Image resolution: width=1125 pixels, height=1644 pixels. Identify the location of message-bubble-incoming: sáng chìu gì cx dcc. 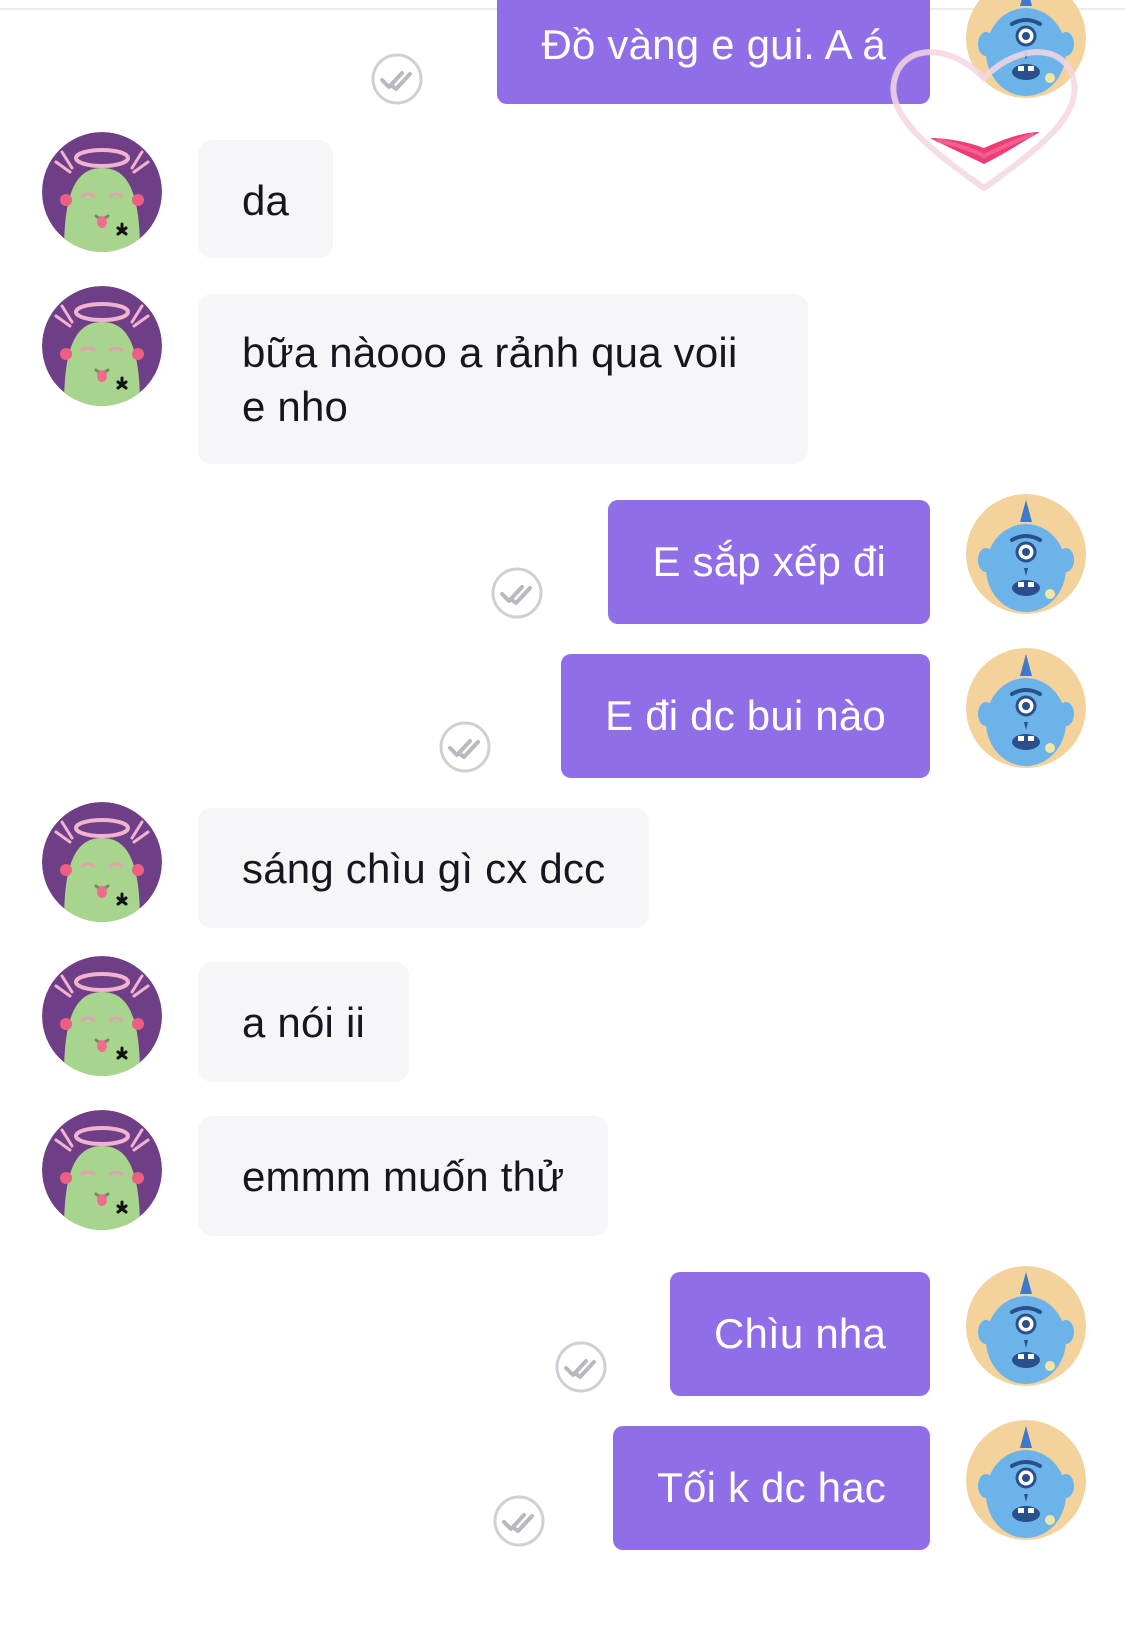
(424, 868).